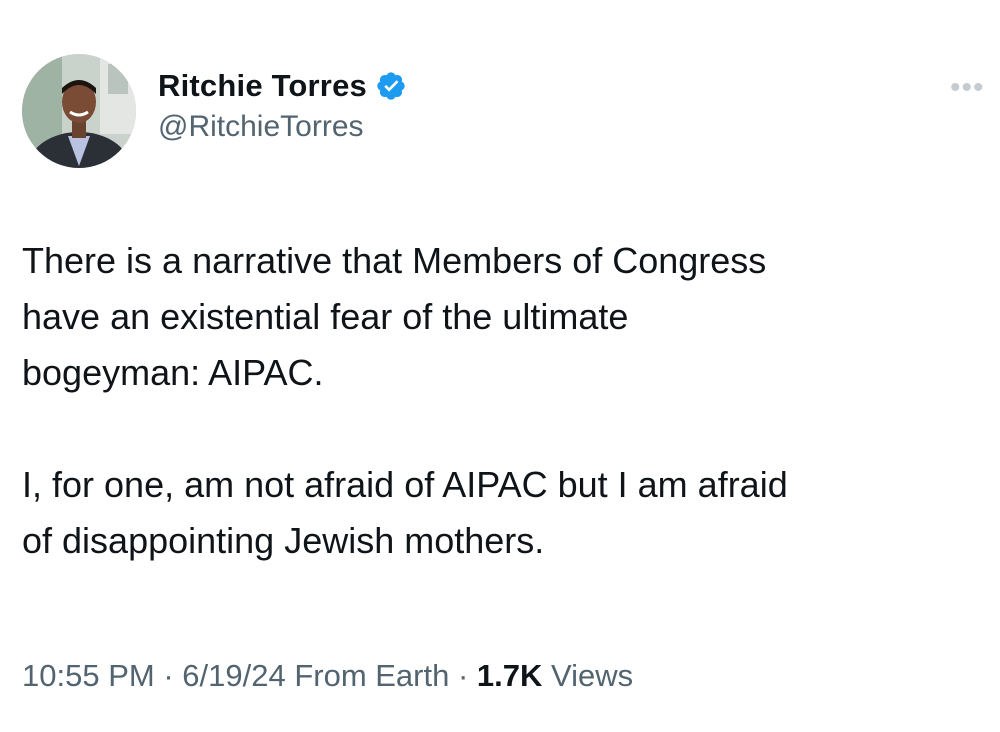  I want to click on tweet-date: 6/19/24, so click(233, 675).